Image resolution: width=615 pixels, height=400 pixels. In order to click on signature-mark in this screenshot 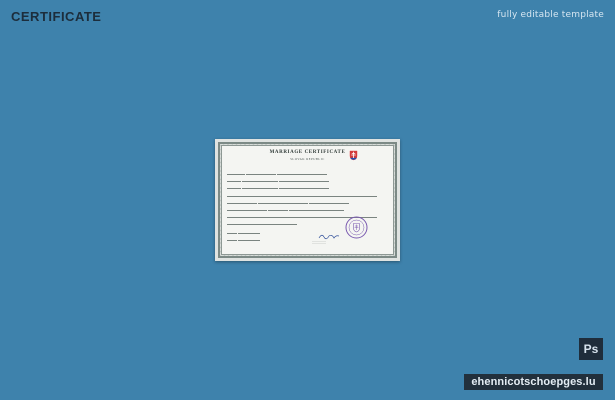, I will do `click(329, 237)`.